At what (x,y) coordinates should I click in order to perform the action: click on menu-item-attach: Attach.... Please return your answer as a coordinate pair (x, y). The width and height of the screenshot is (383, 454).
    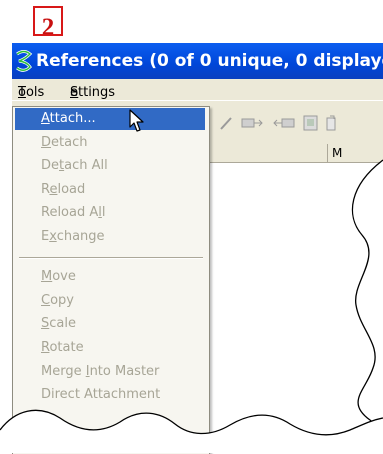
    Looking at the image, I should click on (110, 119).